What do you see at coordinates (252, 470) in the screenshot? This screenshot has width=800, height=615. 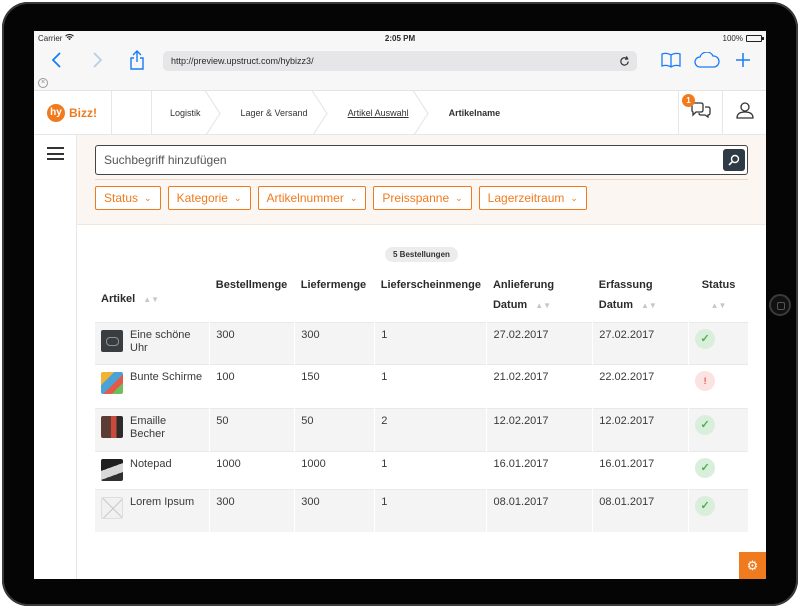 I see `cell-bestellmenge: 1000` at bounding box center [252, 470].